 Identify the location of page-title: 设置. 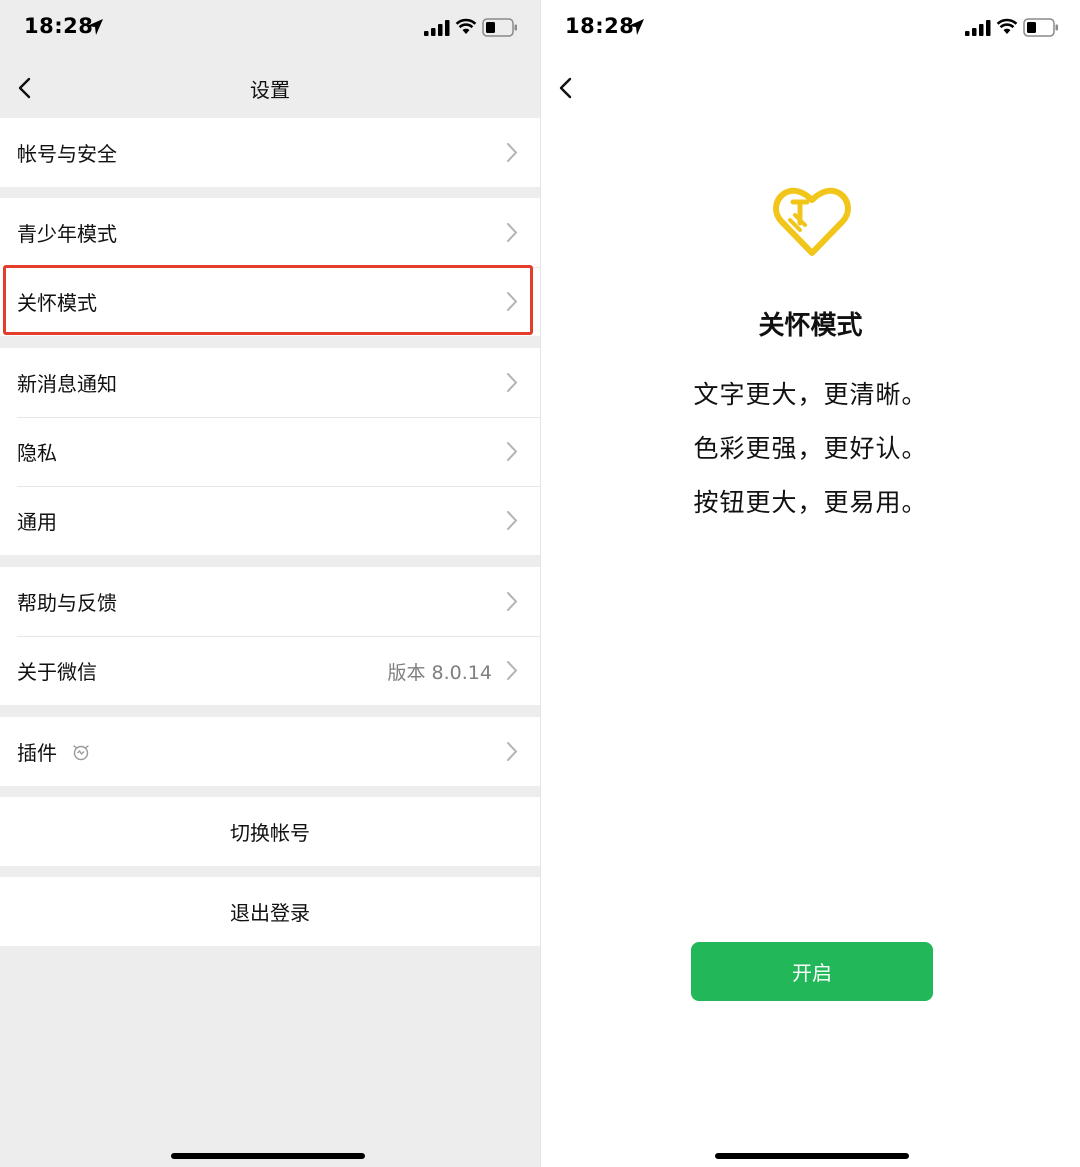
(270, 90).